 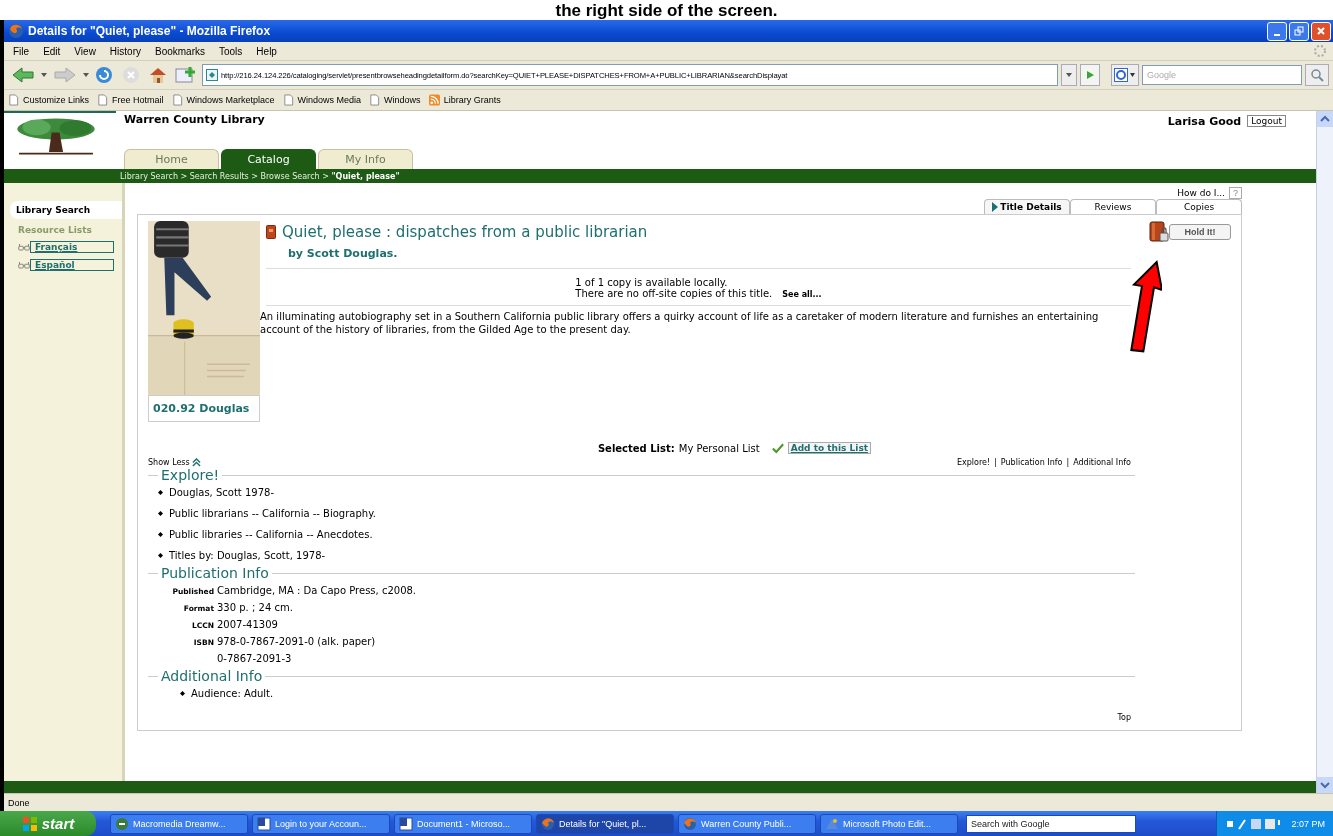 What do you see at coordinates (222, 492) in the screenshot?
I see `subject-link: Douglas, Scott 1978-` at bounding box center [222, 492].